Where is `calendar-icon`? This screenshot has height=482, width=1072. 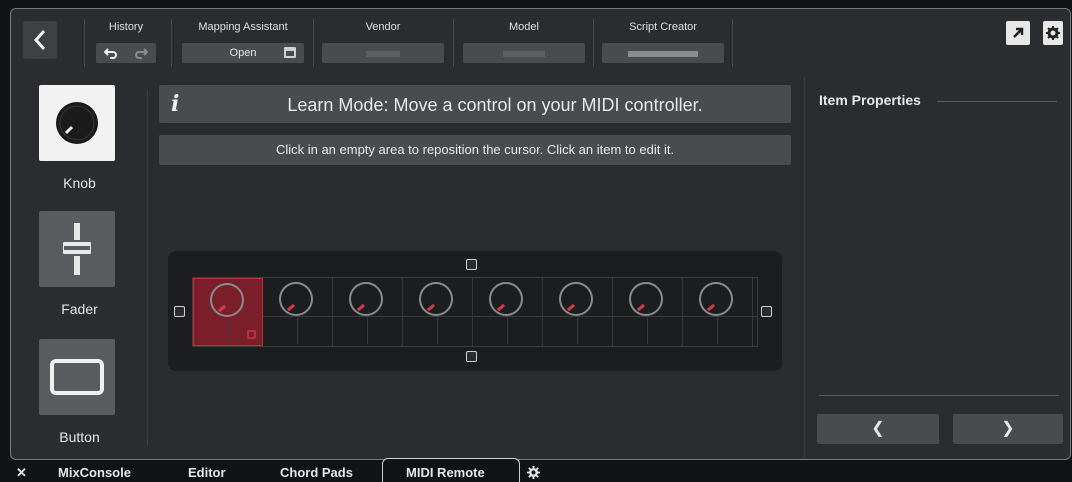 calendar-icon is located at coordinates (290, 52).